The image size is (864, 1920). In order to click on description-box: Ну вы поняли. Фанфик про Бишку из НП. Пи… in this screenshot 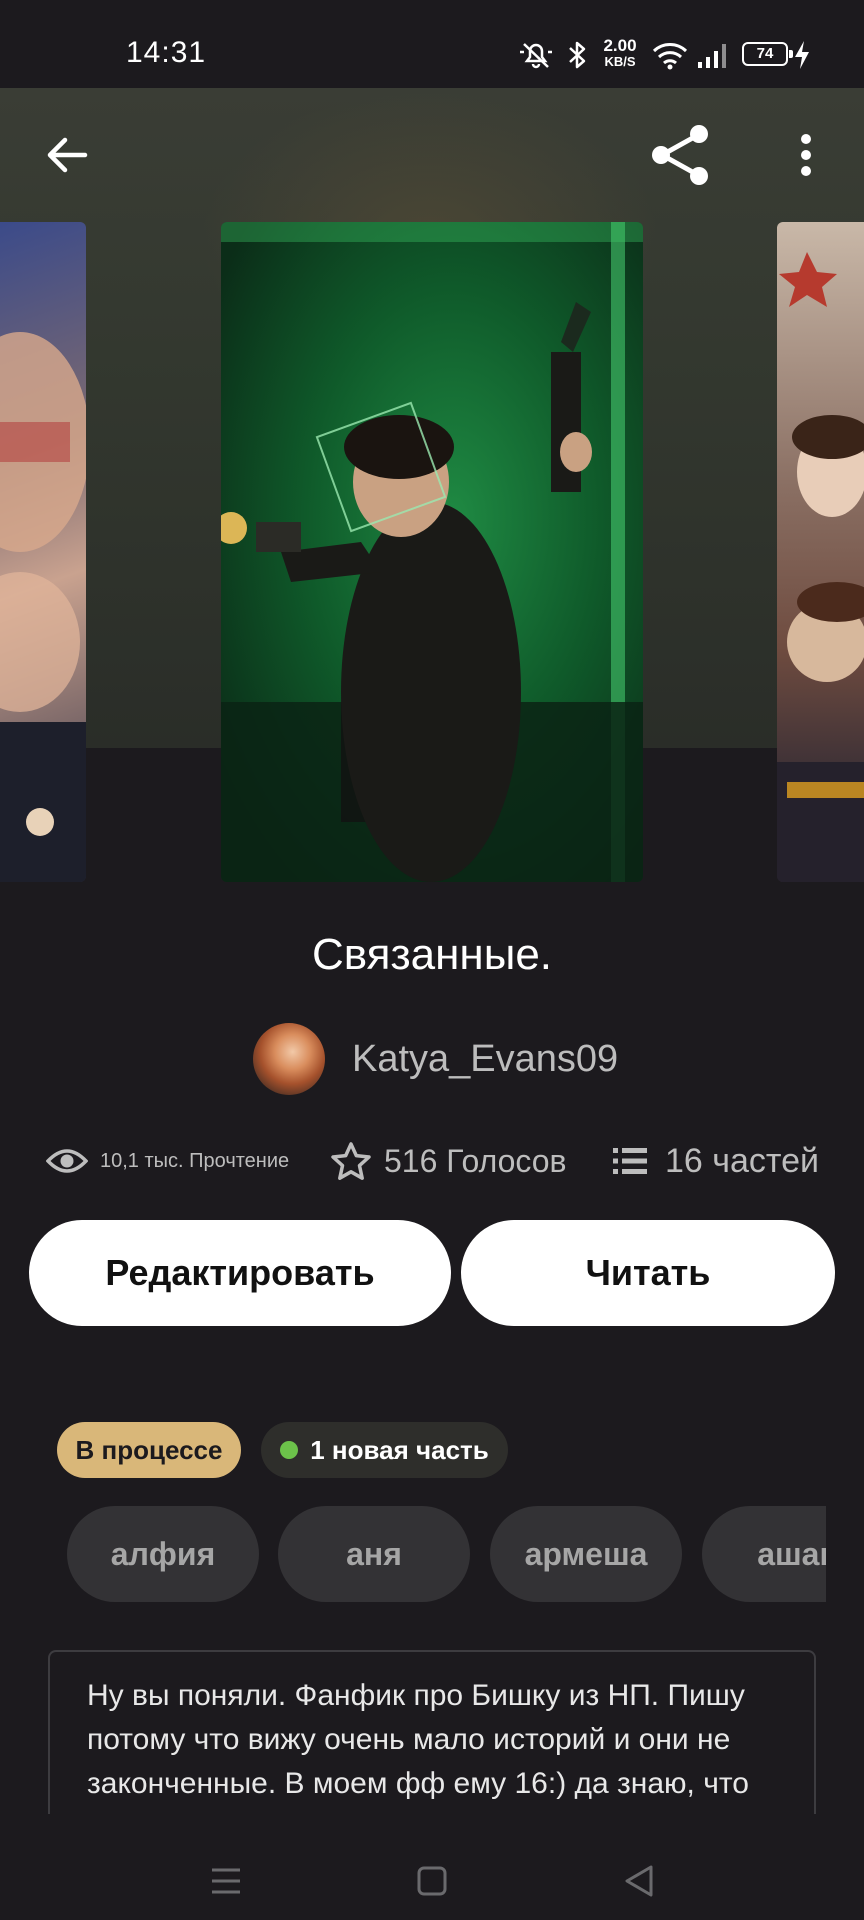, I will do `click(432, 1732)`.